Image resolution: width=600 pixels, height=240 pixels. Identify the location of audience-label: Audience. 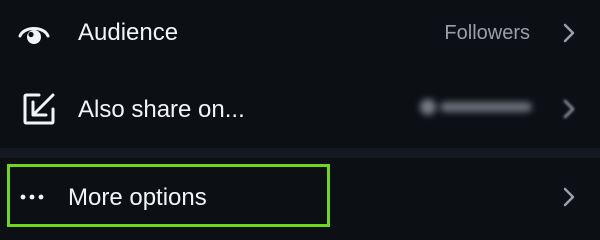
(128, 32).